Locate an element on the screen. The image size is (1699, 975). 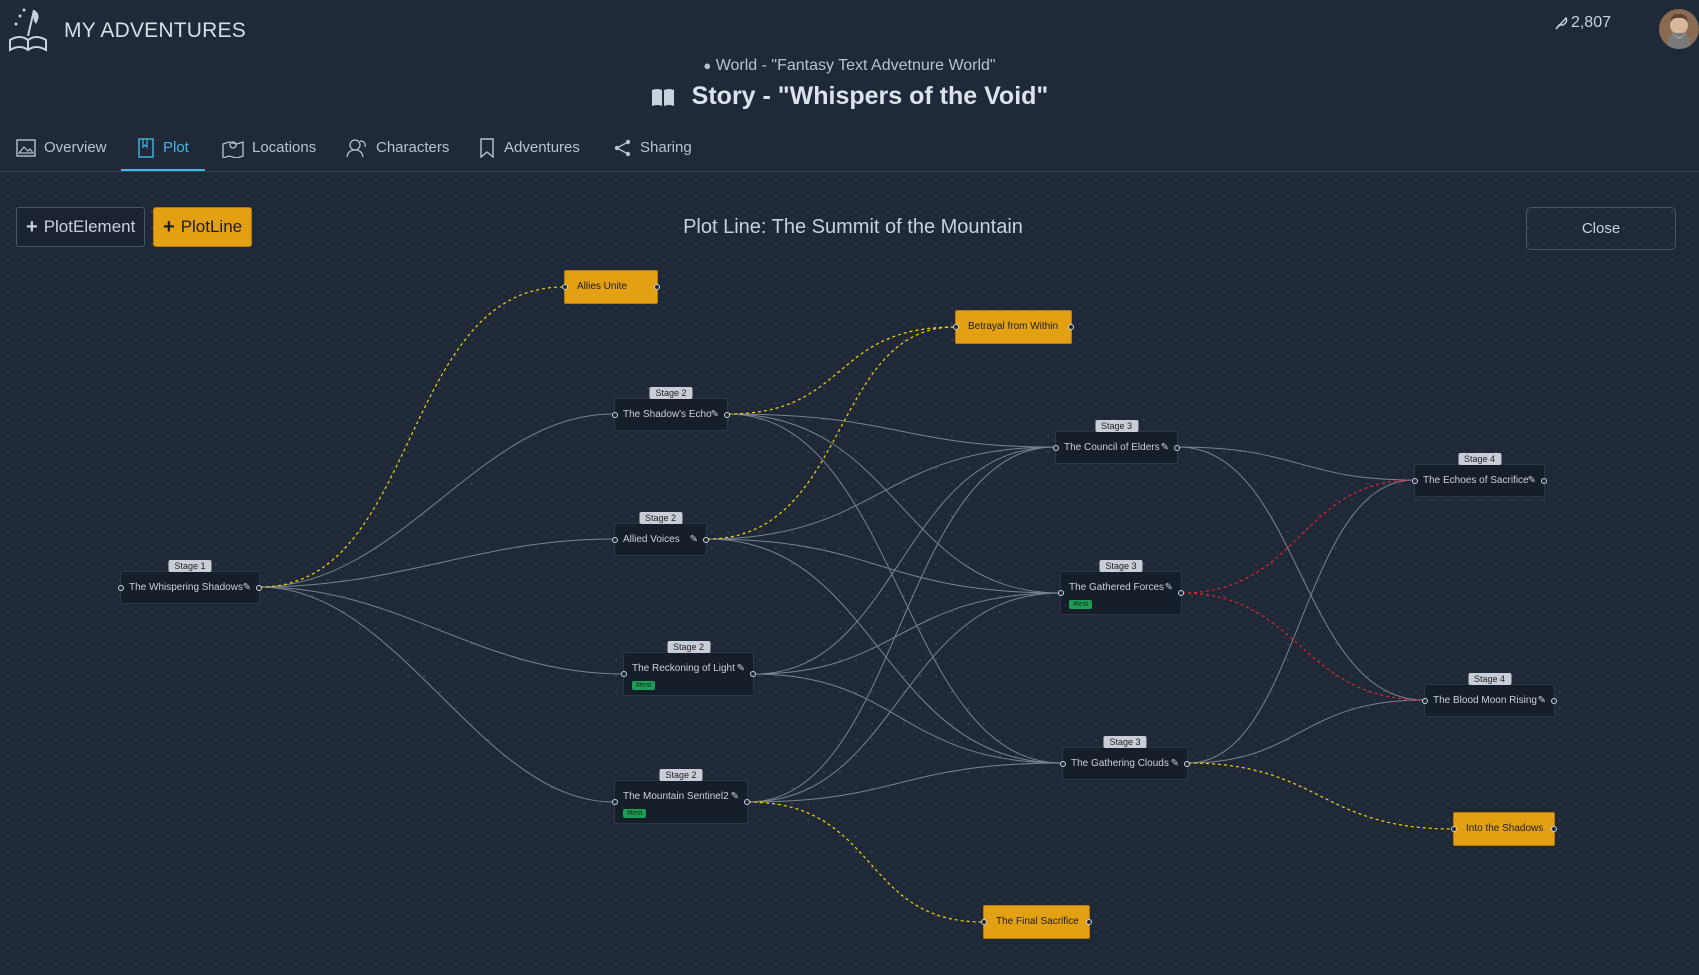
event-label: Into the Shadows is located at coordinates (1505, 828).